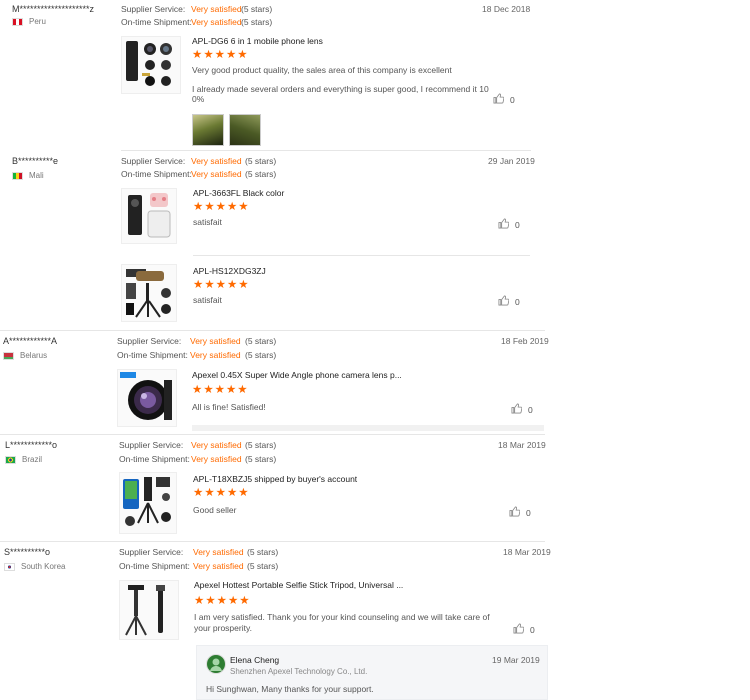 Image resolution: width=750 pixels, height=700 pixels. Describe the element at coordinates (215, 510) in the screenshot. I see `review-comment: Good seller` at that location.